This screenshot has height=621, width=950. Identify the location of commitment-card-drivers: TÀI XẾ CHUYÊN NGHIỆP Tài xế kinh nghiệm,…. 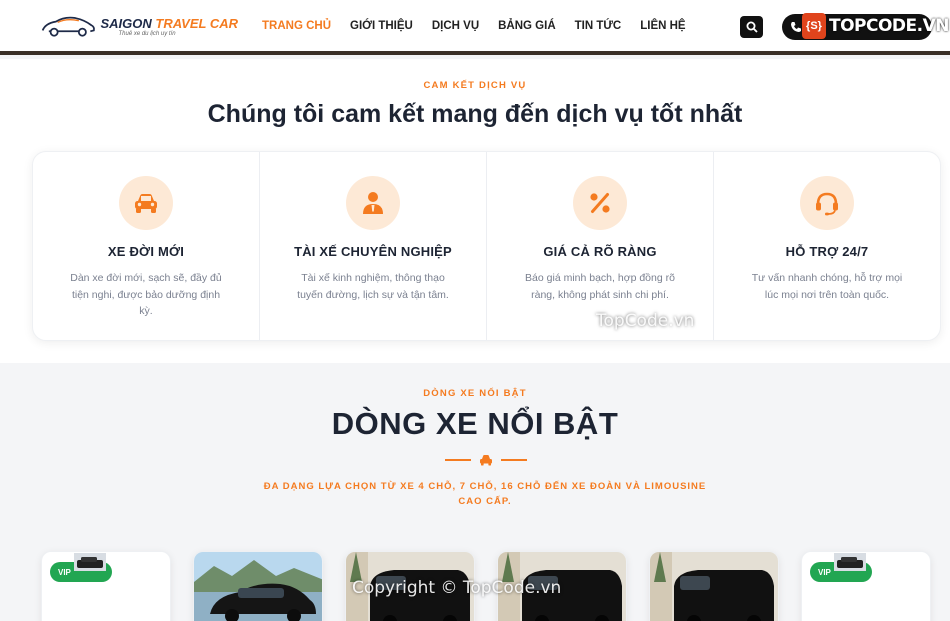
(373, 246).